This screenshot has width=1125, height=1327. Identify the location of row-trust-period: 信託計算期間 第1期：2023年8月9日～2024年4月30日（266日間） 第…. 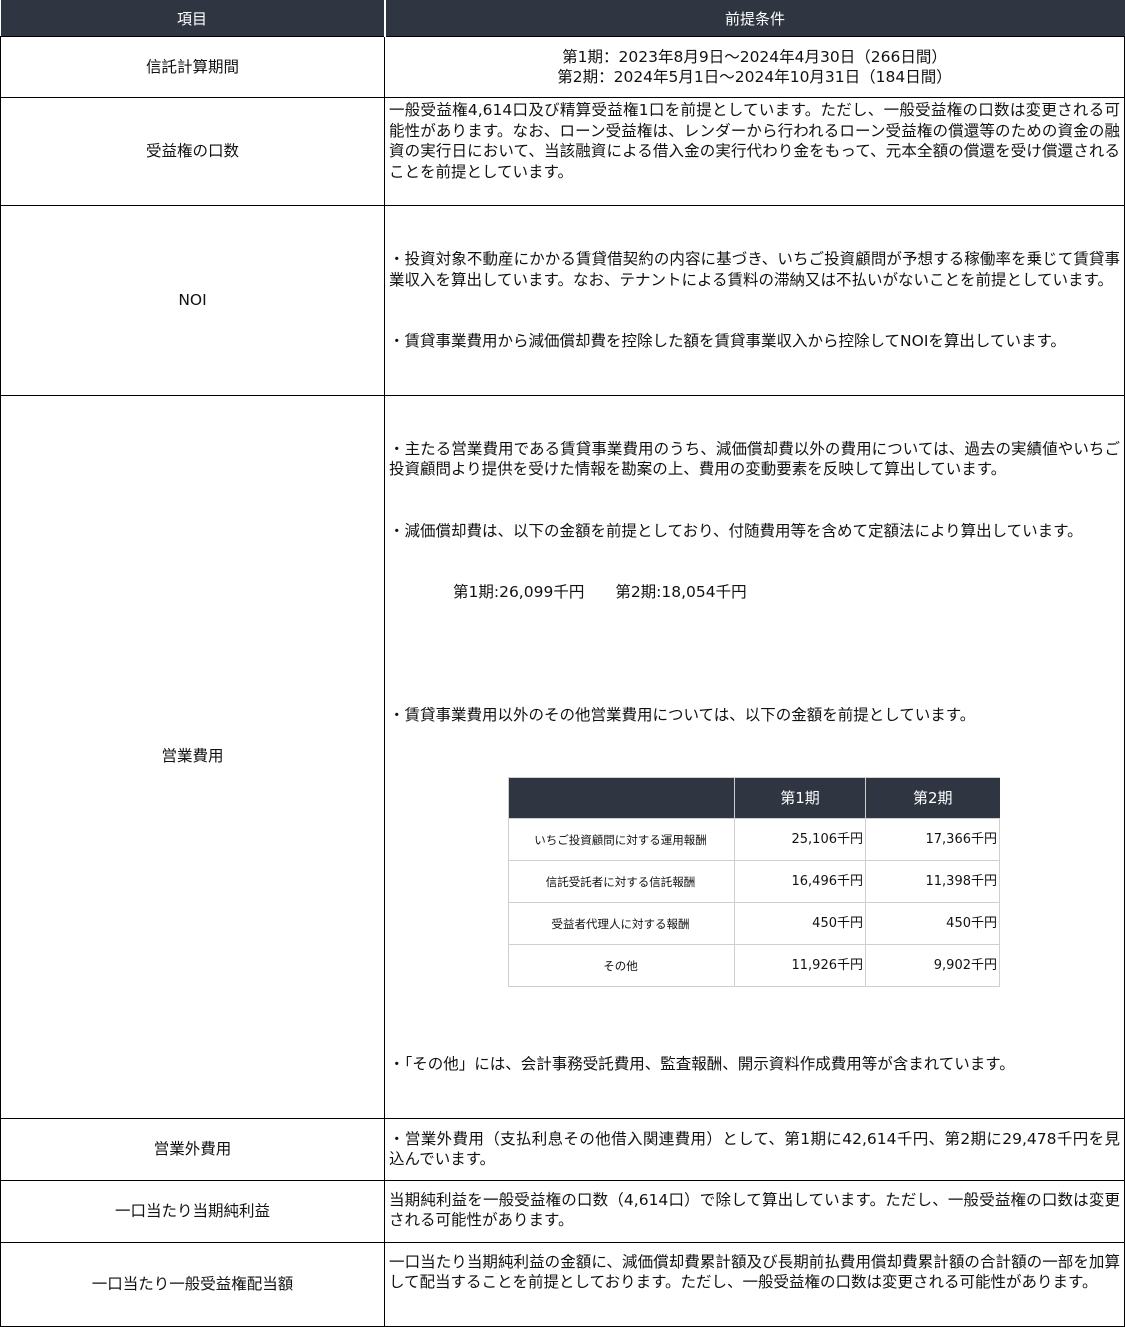
(562, 67).